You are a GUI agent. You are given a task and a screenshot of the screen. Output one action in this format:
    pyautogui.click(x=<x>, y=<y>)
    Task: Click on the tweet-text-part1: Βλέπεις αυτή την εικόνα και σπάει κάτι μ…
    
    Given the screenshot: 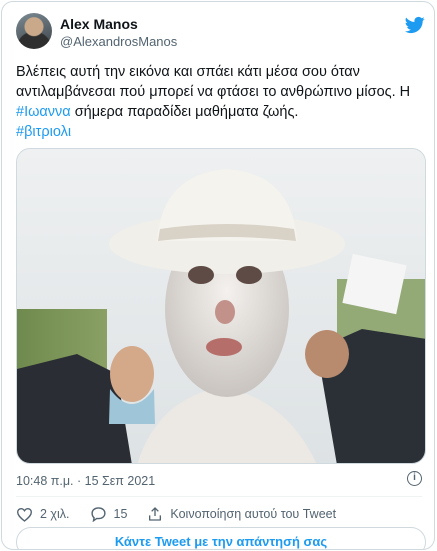 What is the action you would take?
    pyautogui.click(x=213, y=82)
    